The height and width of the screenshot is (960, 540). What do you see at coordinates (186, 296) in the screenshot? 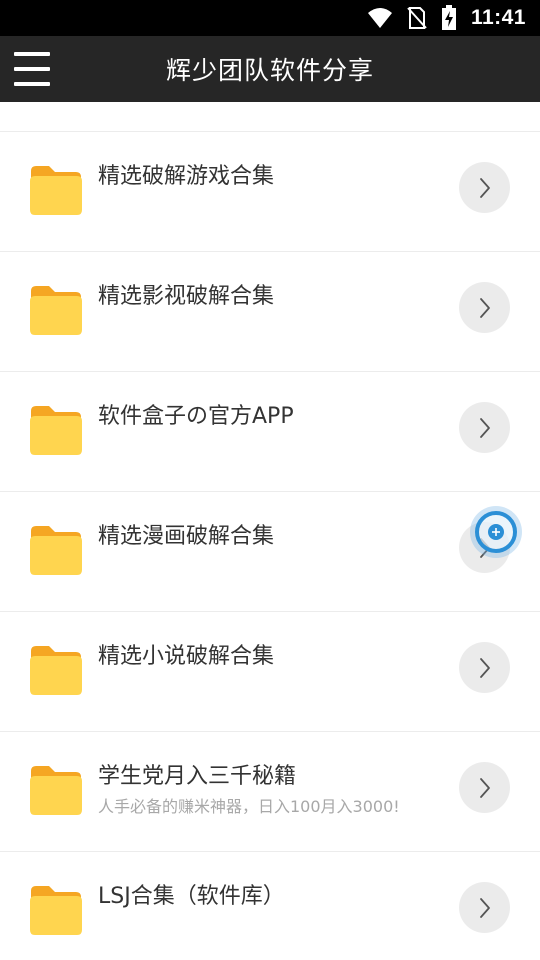
I see `item-title: 精选影视破解合集` at bounding box center [186, 296].